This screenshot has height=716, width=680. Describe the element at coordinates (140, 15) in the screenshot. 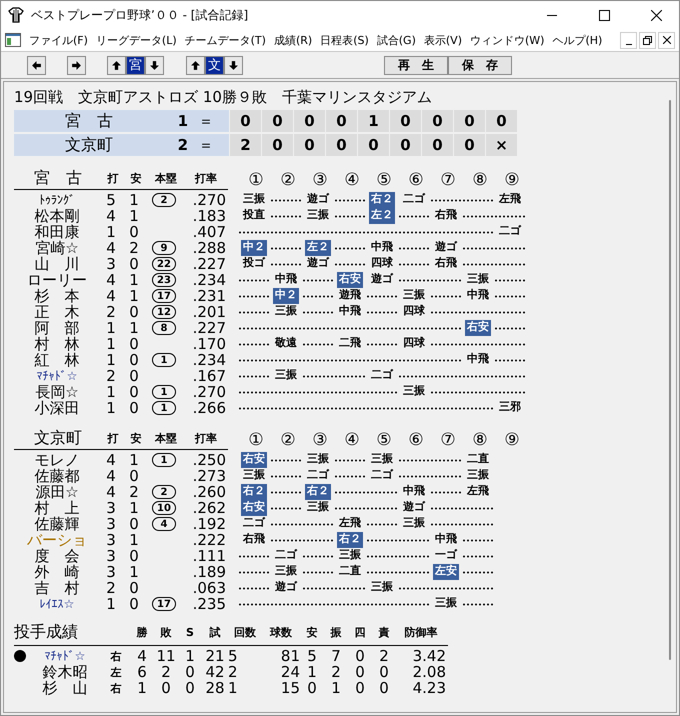

I see `window-title: ベストプレープロ野球’００ - [試合記録]` at that location.